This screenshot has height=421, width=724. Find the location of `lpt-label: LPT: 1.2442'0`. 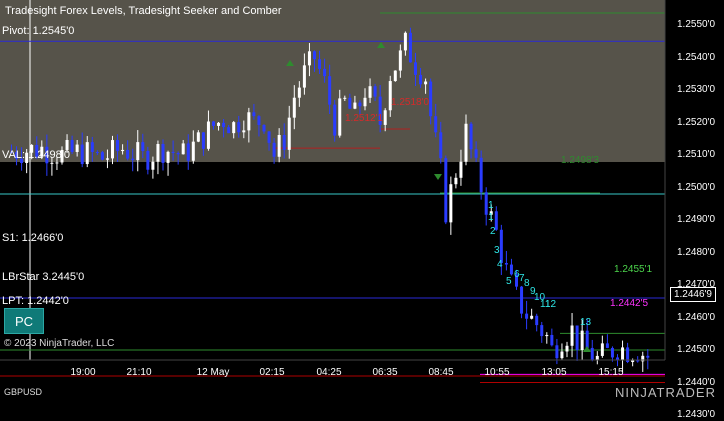

lpt-label: LPT: 1.2442'0 is located at coordinates (35, 301).